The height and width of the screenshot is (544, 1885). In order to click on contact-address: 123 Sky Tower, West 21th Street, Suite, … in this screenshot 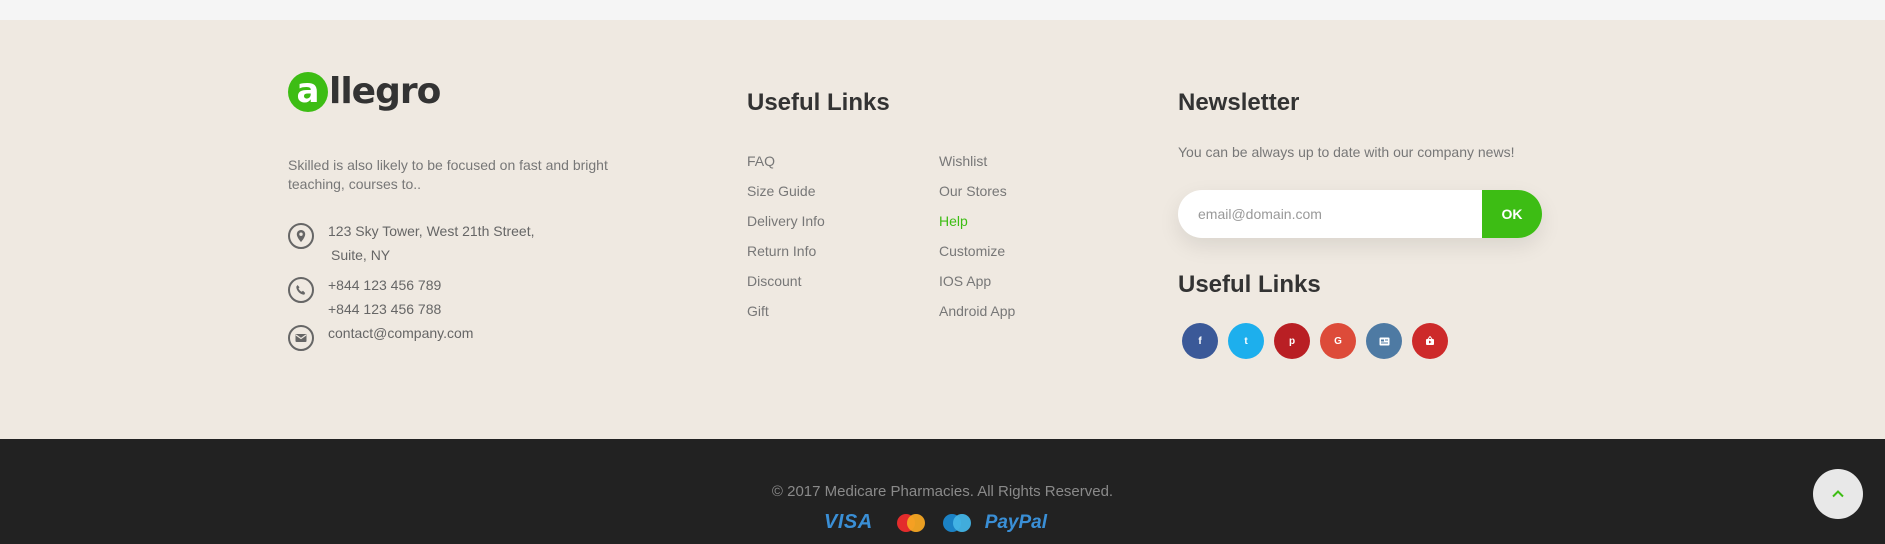, I will do `click(411, 245)`.